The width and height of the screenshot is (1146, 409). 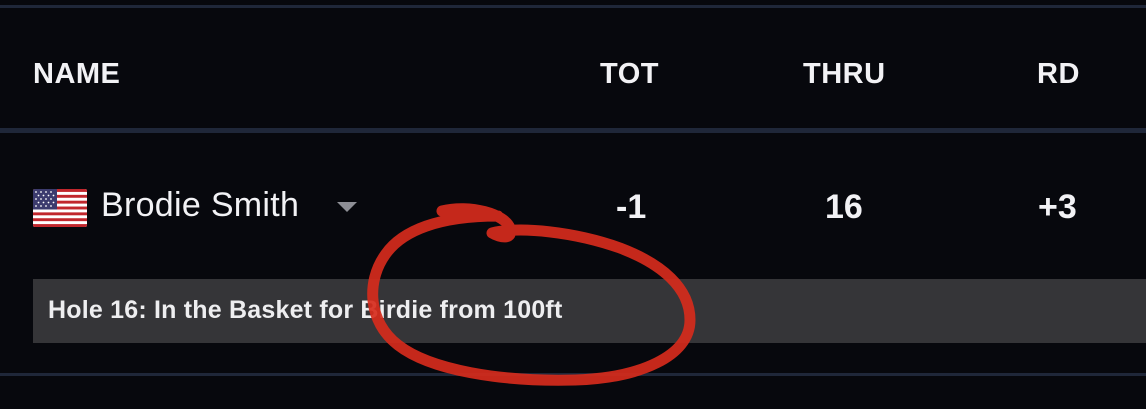 What do you see at coordinates (200, 205) in the screenshot?
I see `player-name: Brodie Smith` at bounding box center [200, 205].